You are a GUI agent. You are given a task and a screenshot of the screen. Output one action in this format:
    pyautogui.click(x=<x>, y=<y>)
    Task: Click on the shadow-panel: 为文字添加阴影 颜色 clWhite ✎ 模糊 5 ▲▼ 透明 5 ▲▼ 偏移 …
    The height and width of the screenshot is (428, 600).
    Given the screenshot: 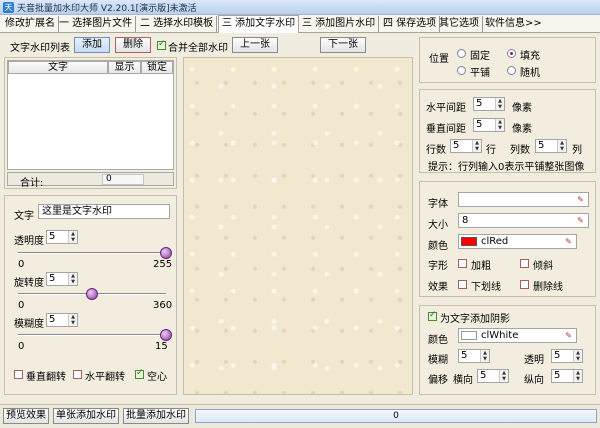 What is the action you would take?
    pyautogui.click(x=507, y=350)
    